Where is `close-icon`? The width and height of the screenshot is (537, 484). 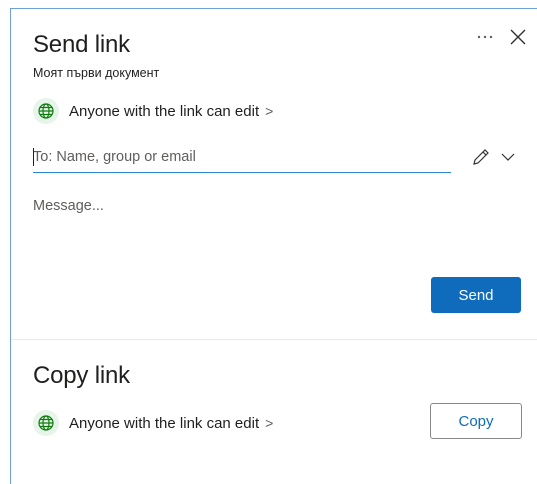
close-icon is located at coordinates (518, 37).